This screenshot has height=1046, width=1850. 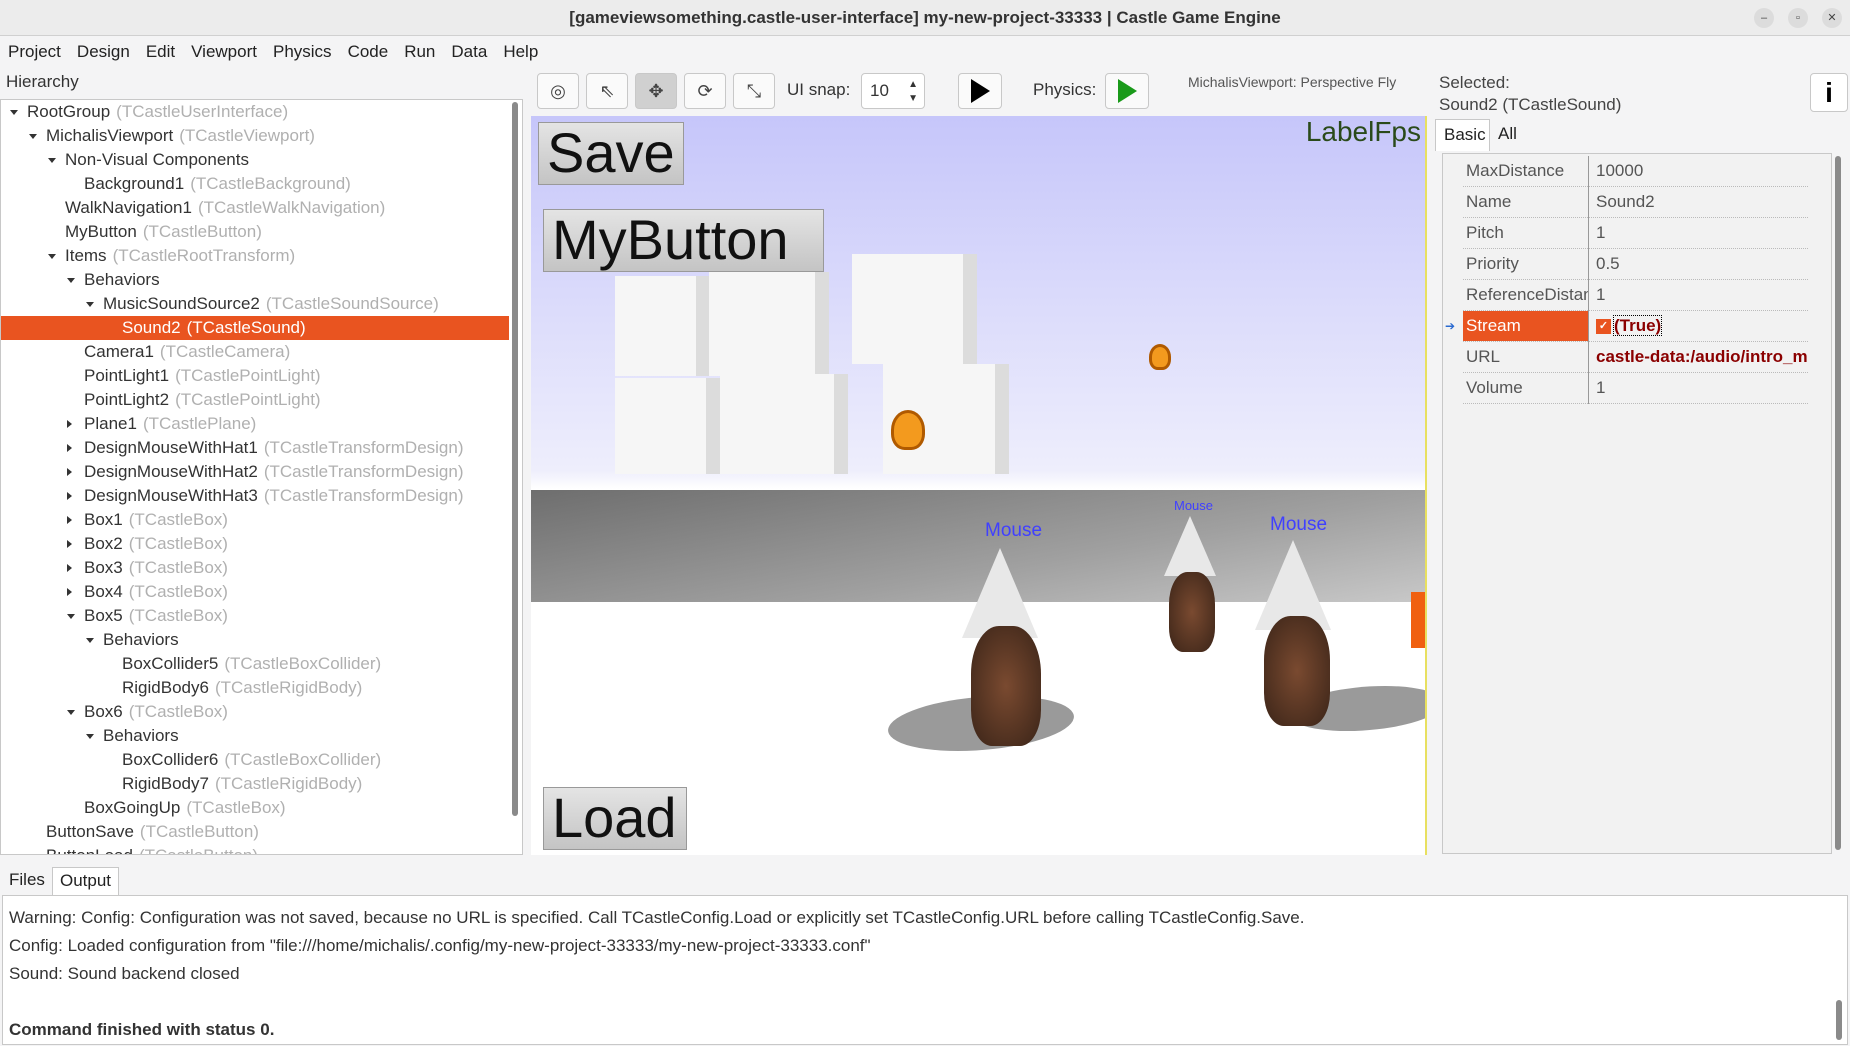 I want to click on tree-item: PointLight2 (TCastlePointLight), so click(x=255, y=400).